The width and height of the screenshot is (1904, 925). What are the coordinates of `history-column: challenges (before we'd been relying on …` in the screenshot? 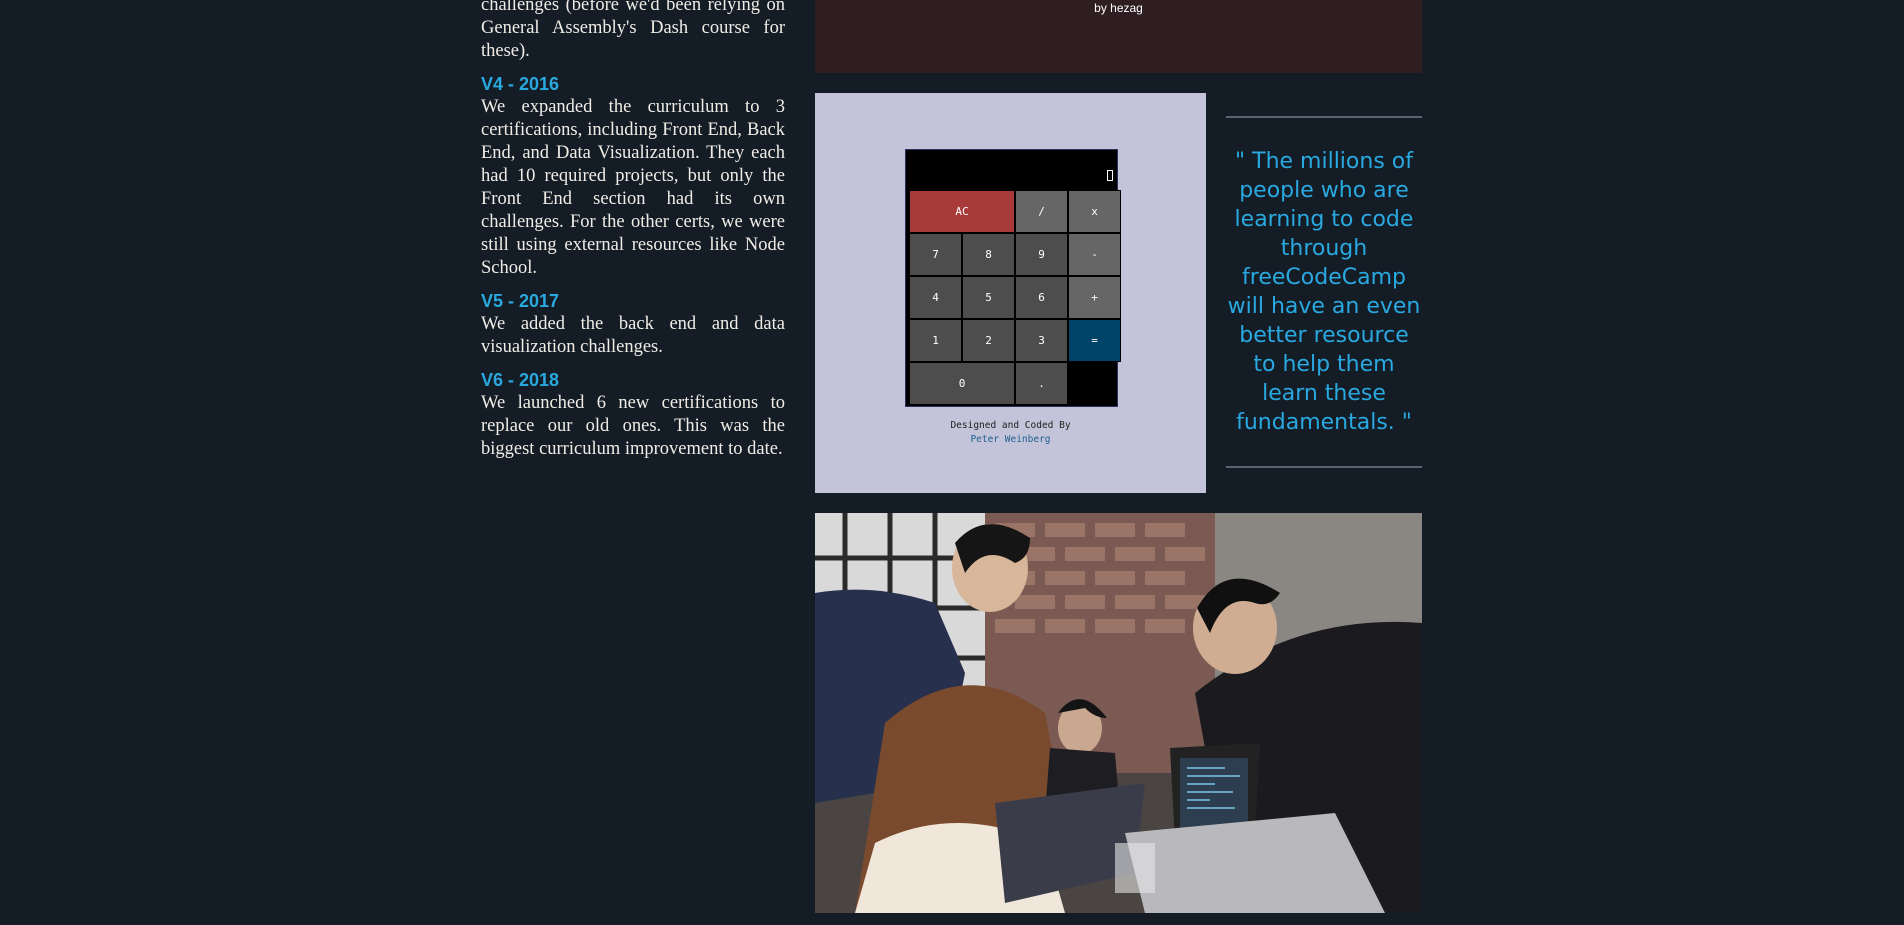 It's located at (633, 230).